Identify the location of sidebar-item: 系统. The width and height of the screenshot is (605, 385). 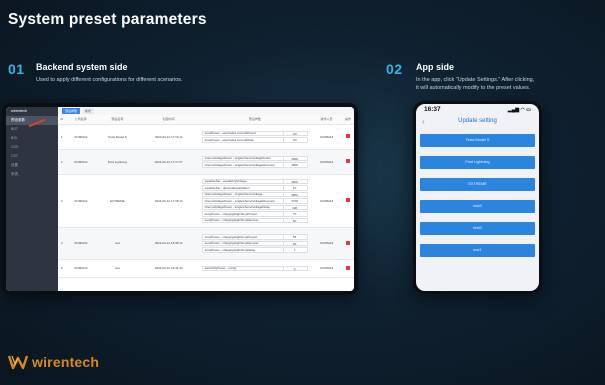
(32, 174).